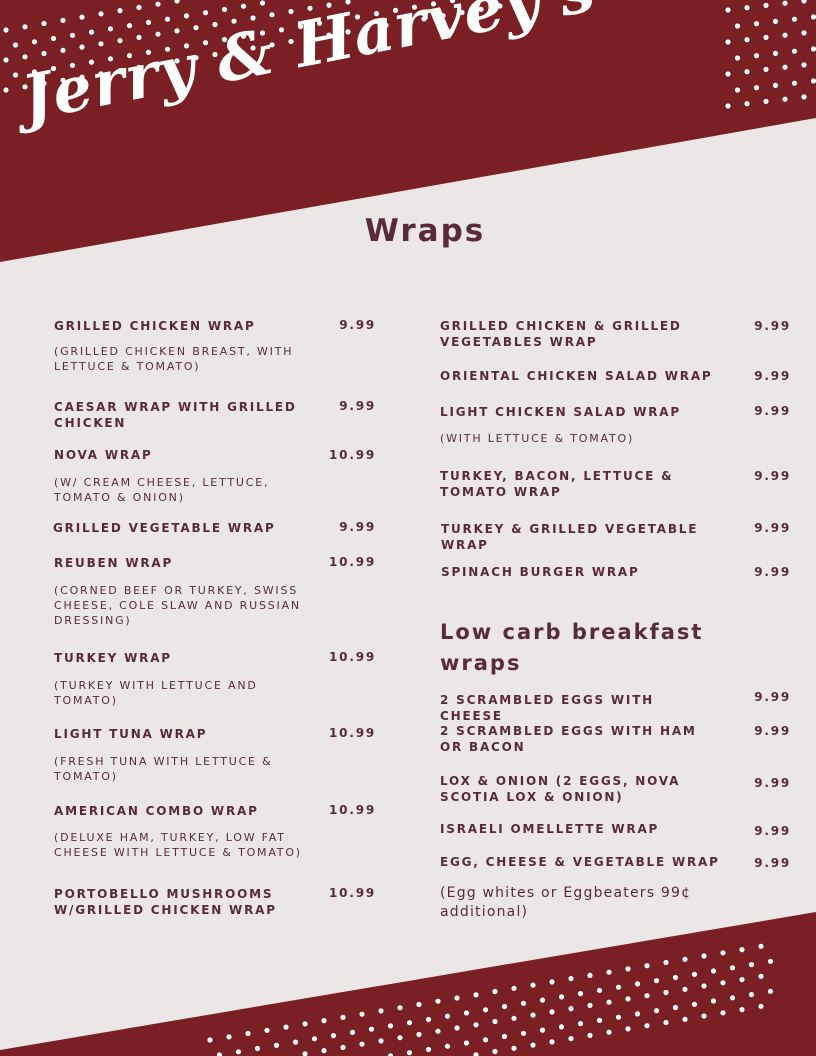  Describe the element at coordinates (408, 984) in the screenshot. I see `bottom-maroon-band` at that location.